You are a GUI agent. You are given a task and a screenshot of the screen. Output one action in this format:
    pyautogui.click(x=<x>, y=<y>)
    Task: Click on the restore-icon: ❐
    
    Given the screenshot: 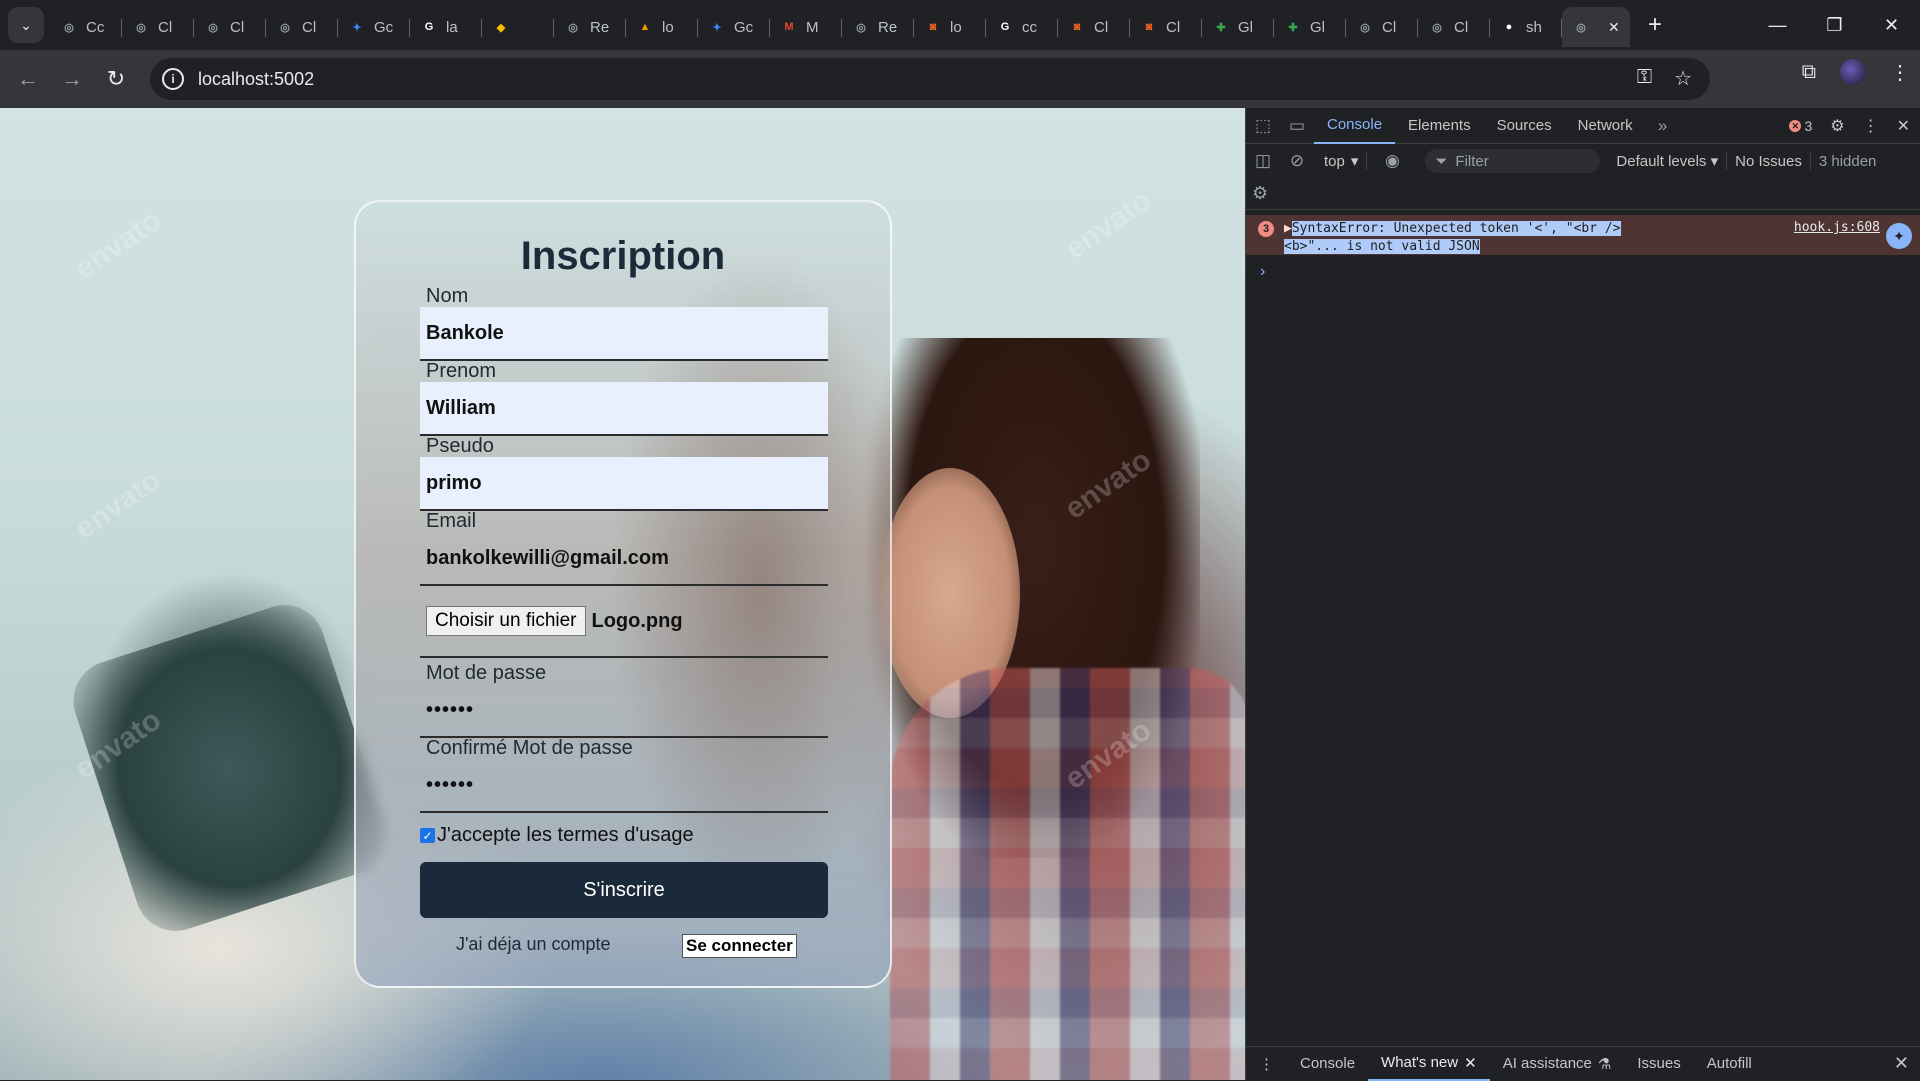 What is the action you would take?
    pyautogui.click(x=1834, y=25)
    